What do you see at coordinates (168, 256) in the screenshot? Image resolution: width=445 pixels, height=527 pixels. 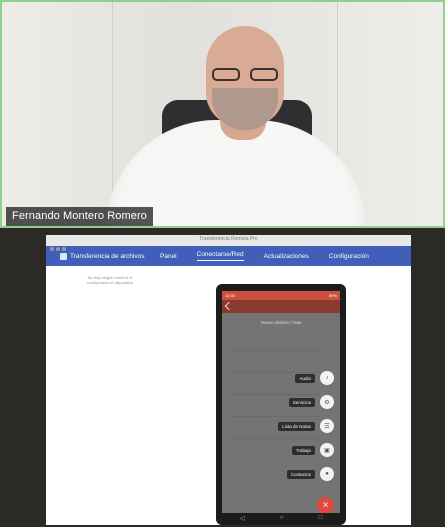 I see `tab-panel: Panel` at bounding box center [168, 256].